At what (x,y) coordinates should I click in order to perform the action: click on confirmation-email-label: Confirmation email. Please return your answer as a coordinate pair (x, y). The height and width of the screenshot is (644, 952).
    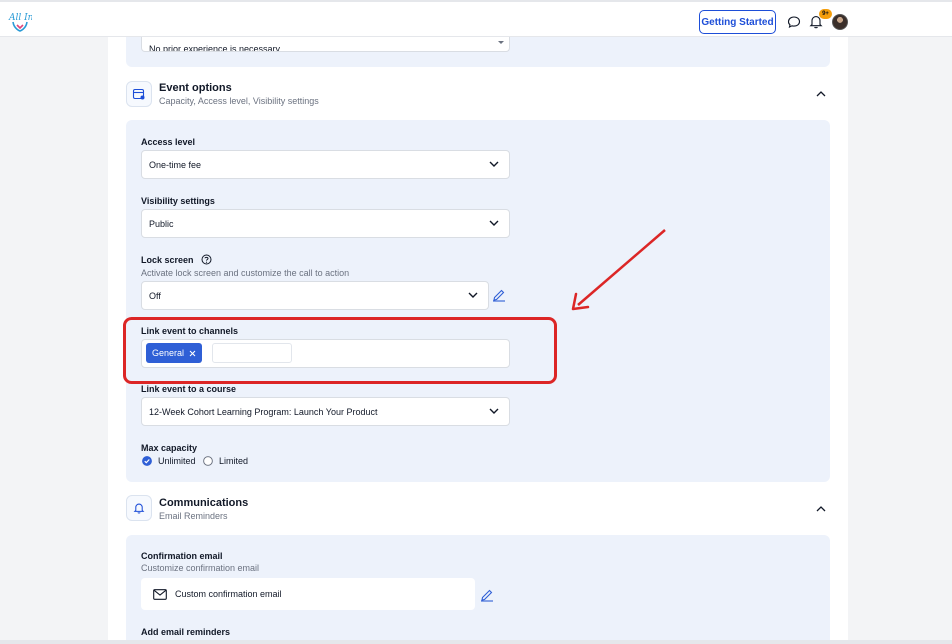
    Looking at the image, I should click on (182, 556).